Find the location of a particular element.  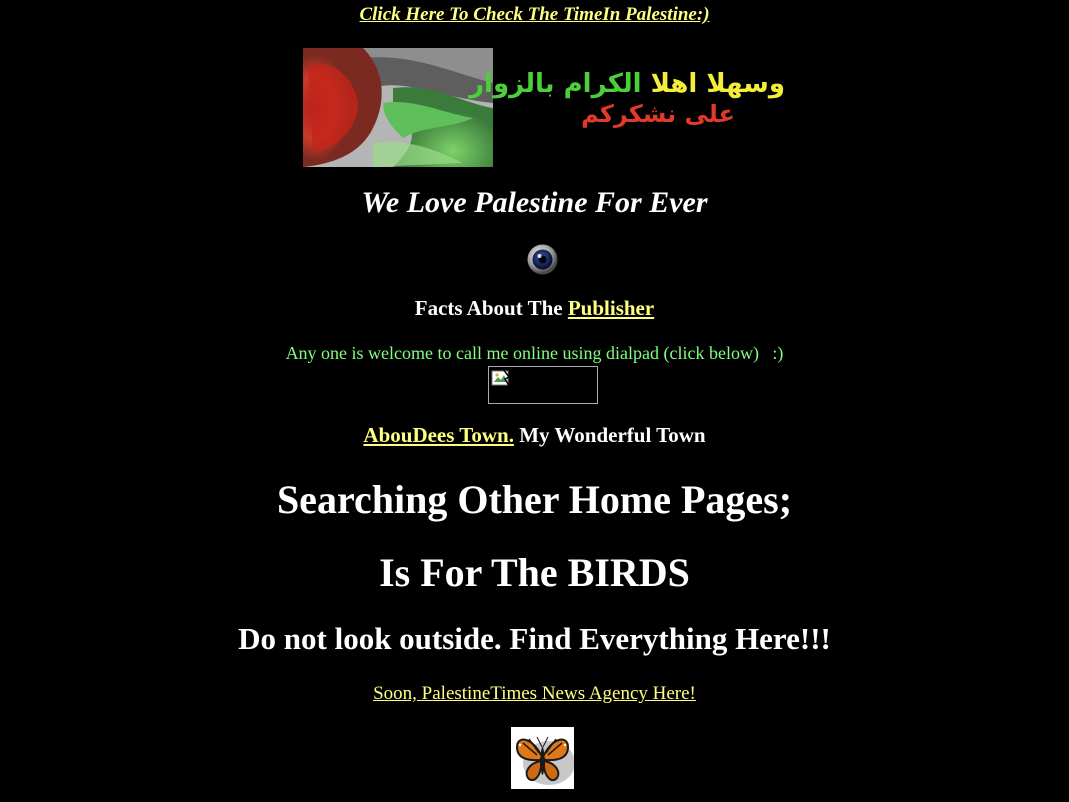

arabic-welcome-green: الكرام بالزوار is located at coordinates (555, 84).